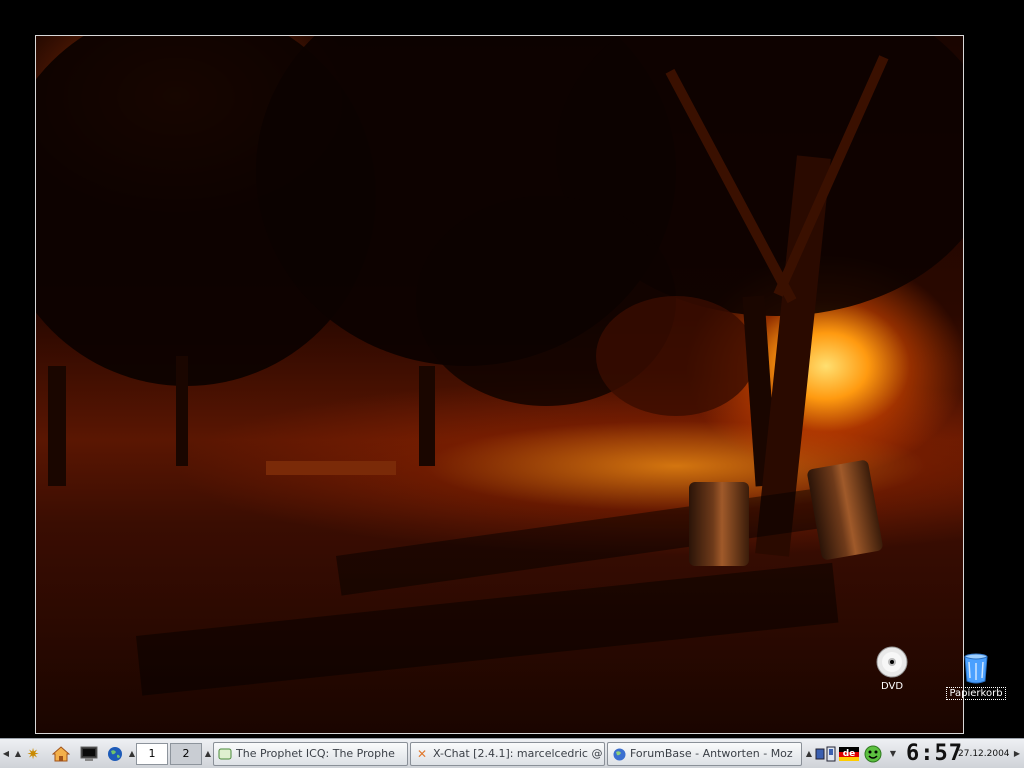  I want to click on trash-icon-label: Papierkorb, so click(976, 693).